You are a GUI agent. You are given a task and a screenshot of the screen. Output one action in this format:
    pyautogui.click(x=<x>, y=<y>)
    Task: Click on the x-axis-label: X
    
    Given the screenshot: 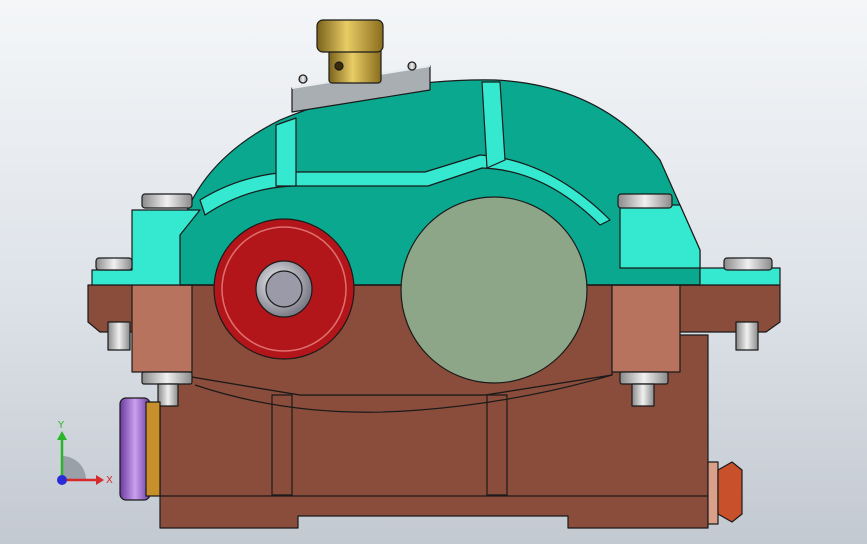 What is the action you would take?
    pyautogui.click(x=109, y=480)
    